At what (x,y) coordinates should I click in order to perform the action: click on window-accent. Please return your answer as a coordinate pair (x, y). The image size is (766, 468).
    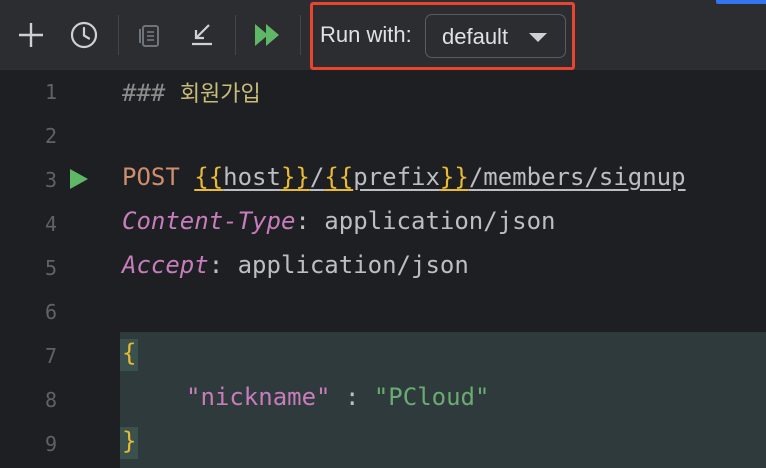
    Looking at the image, I should click on (741, 2).